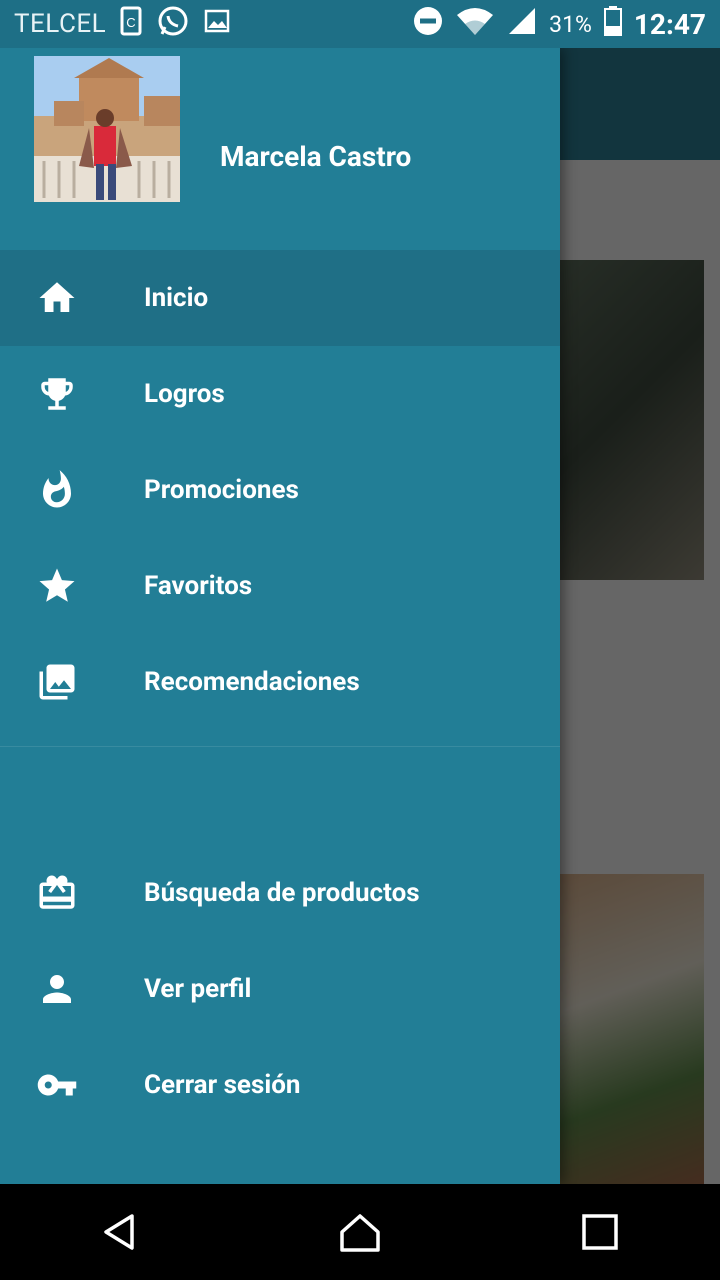 This screenshot has height=1280, width=720. I want to click on do-not-disturb-icon, so click(428, 24).